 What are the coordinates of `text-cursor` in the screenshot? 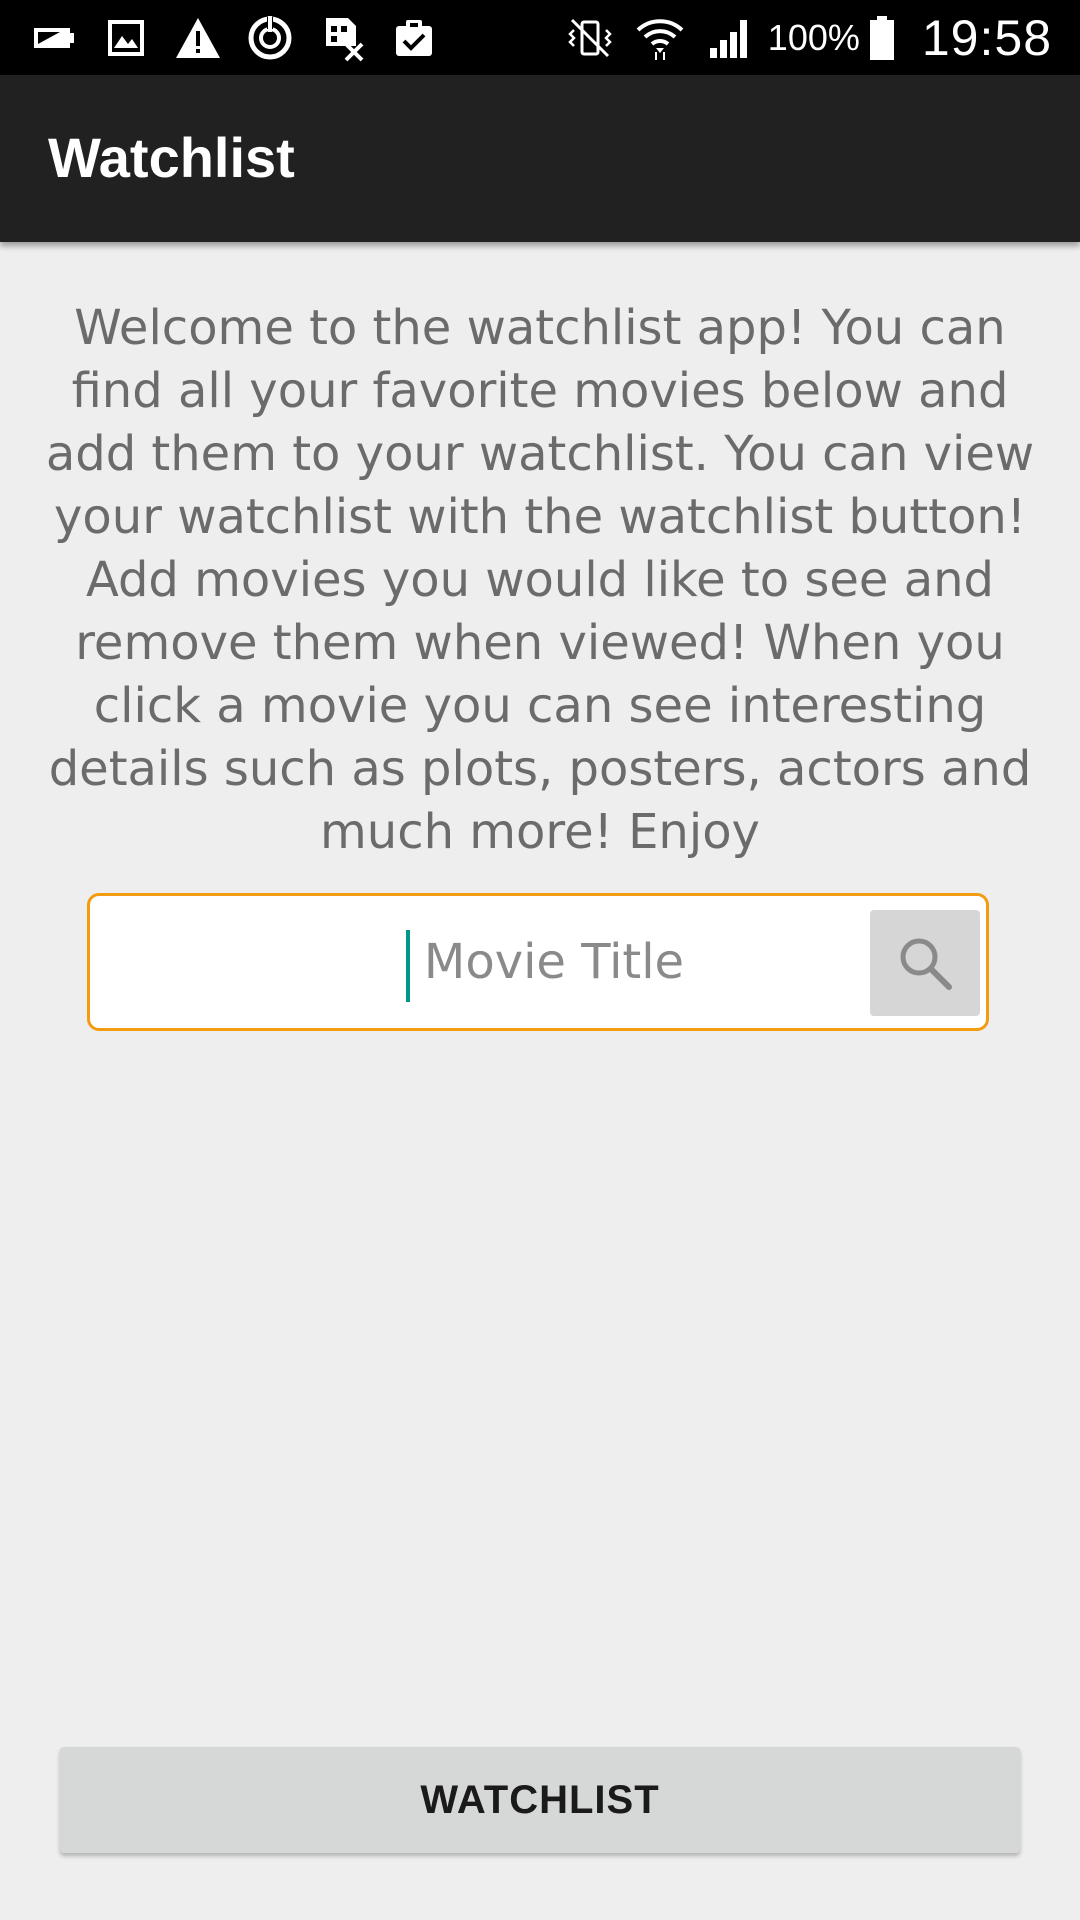 It's located at (408, 966).